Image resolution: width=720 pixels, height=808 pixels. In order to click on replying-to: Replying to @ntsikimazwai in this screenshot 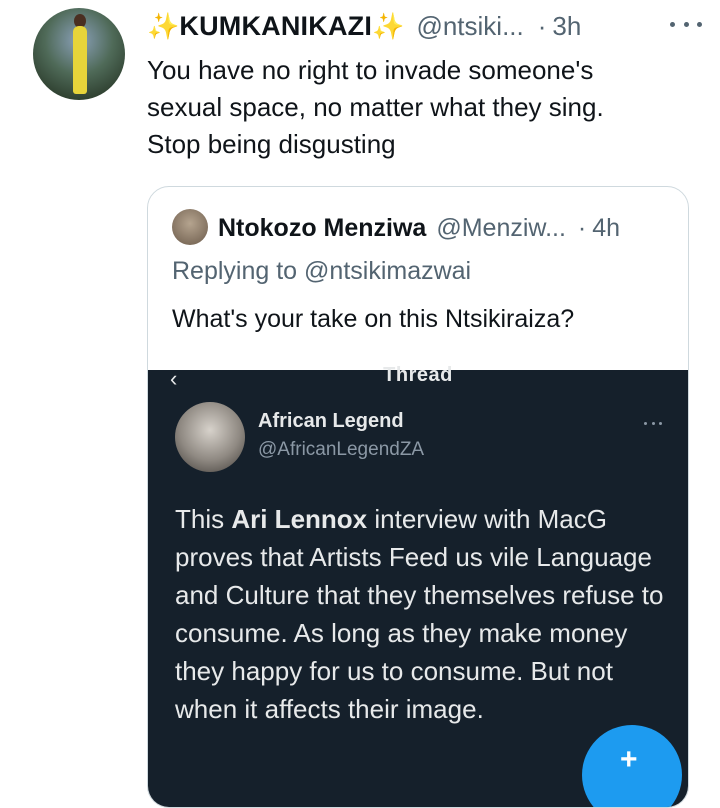, I will do `click(321, 271)`.